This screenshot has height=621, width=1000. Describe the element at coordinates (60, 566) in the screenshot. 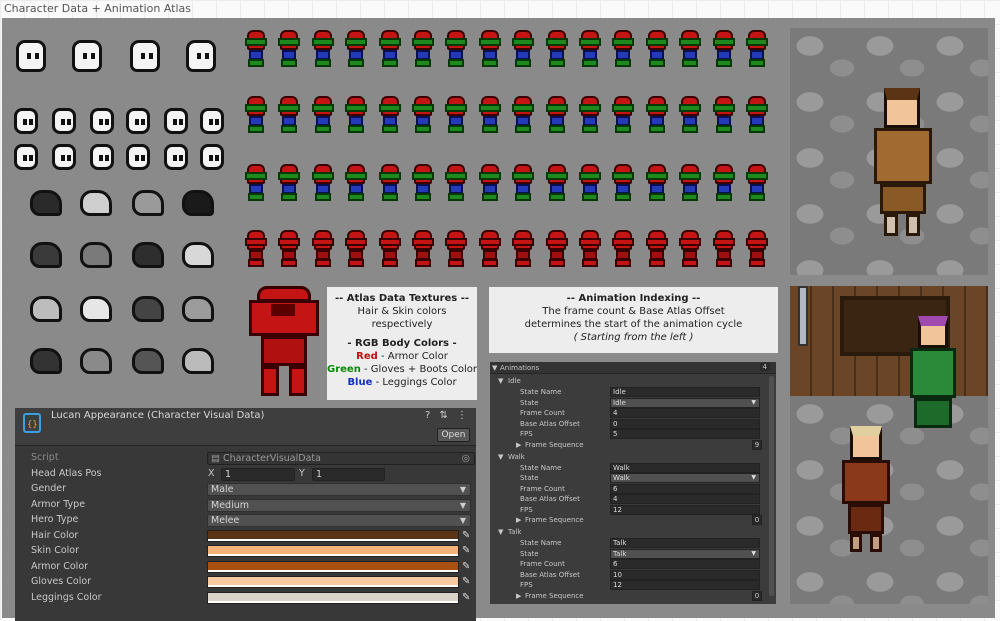

I see `armor-color-label: Armor Color` at that location.